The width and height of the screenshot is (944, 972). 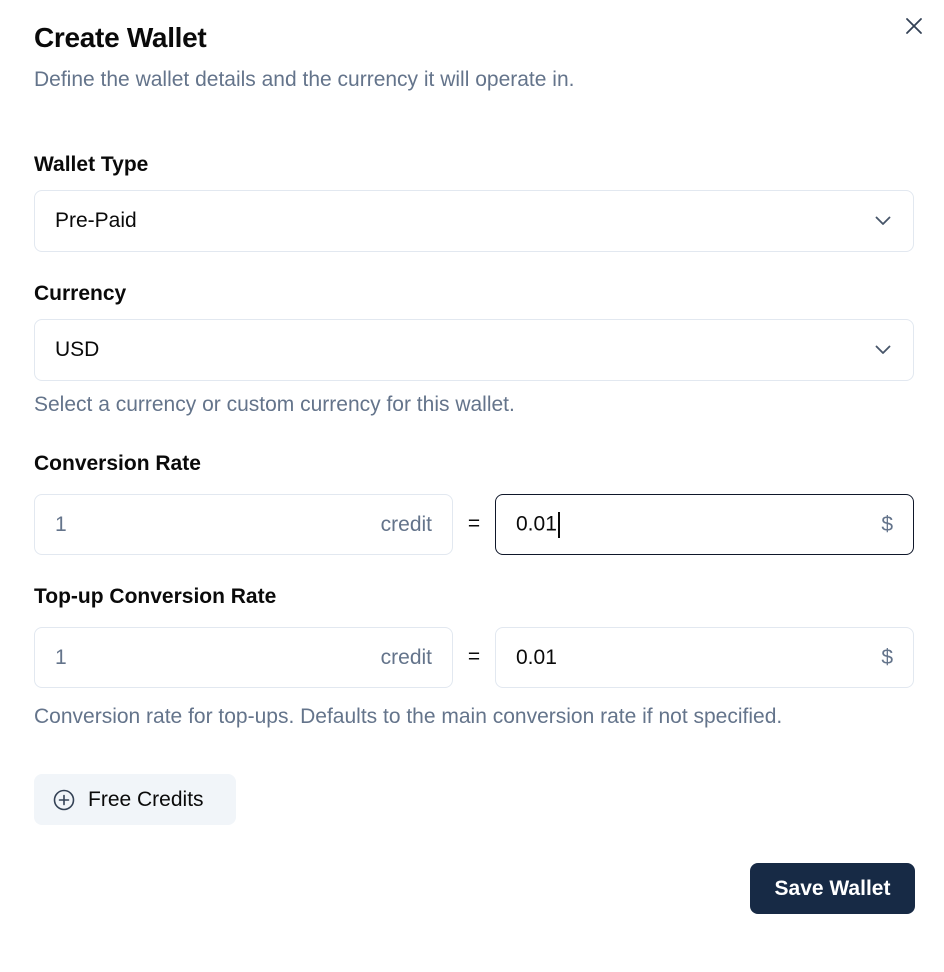 What do you see at coordinates (474, 221) in the screenshot?
I see `wallet-type-select: Pre-Paid` at bounding box center [474, 221].